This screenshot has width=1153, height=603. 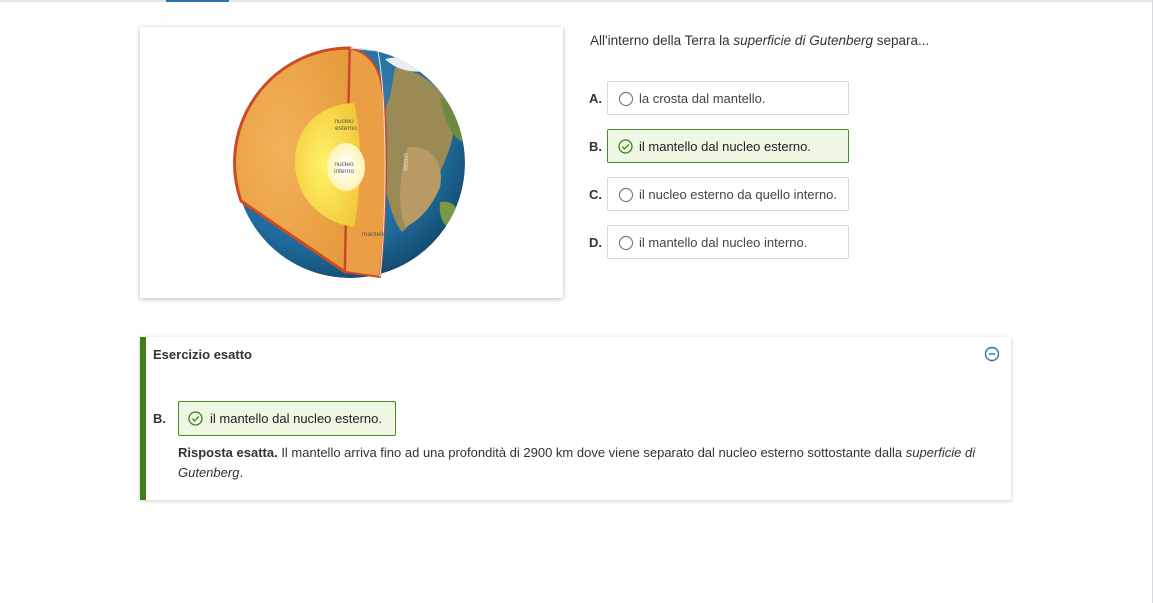 What do you see at coordinates (405, 162) in the screenshot?
I see `label-crosta: crosta` at bounding box center [405, 162].